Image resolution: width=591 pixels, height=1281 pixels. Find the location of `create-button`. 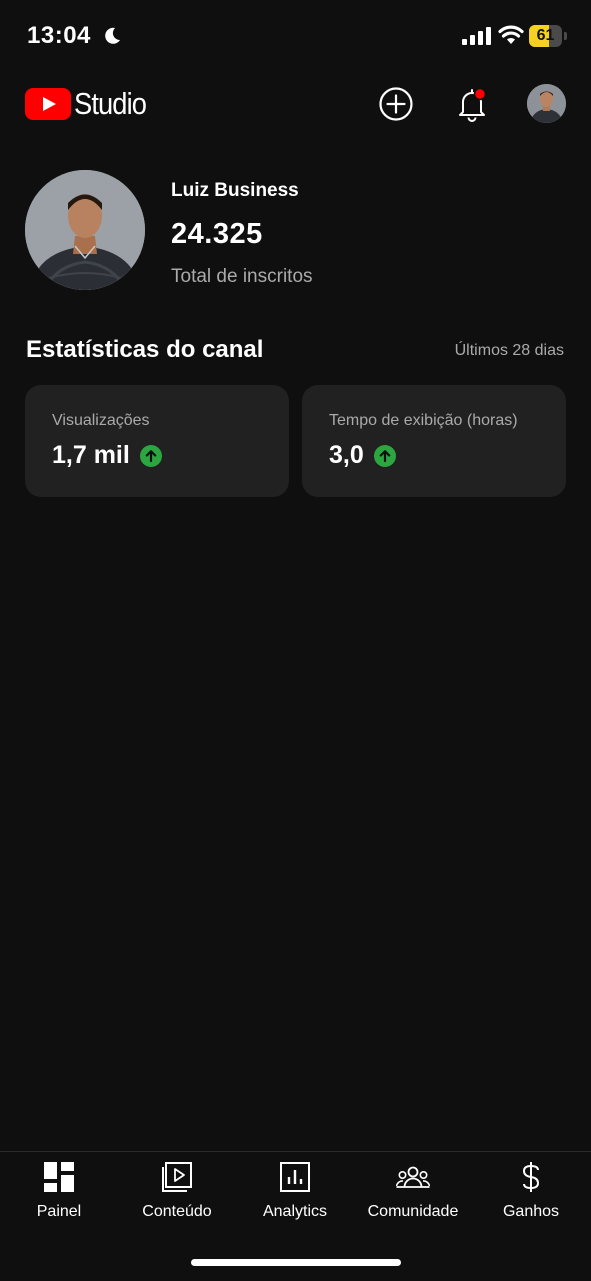

create-button is located at coordinates (396, 104).